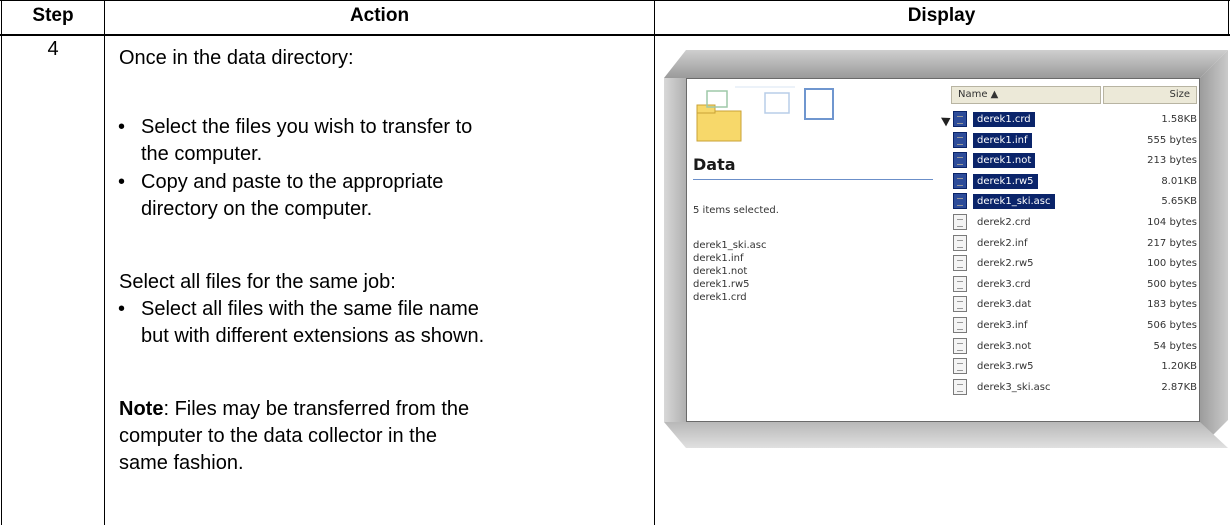 The width and height of the screenshot is (1230, 525). What do you see at coordinates (181, 463) in the screenshot?
I see `note-line: same fashion.` at bounding box center [181, 463].